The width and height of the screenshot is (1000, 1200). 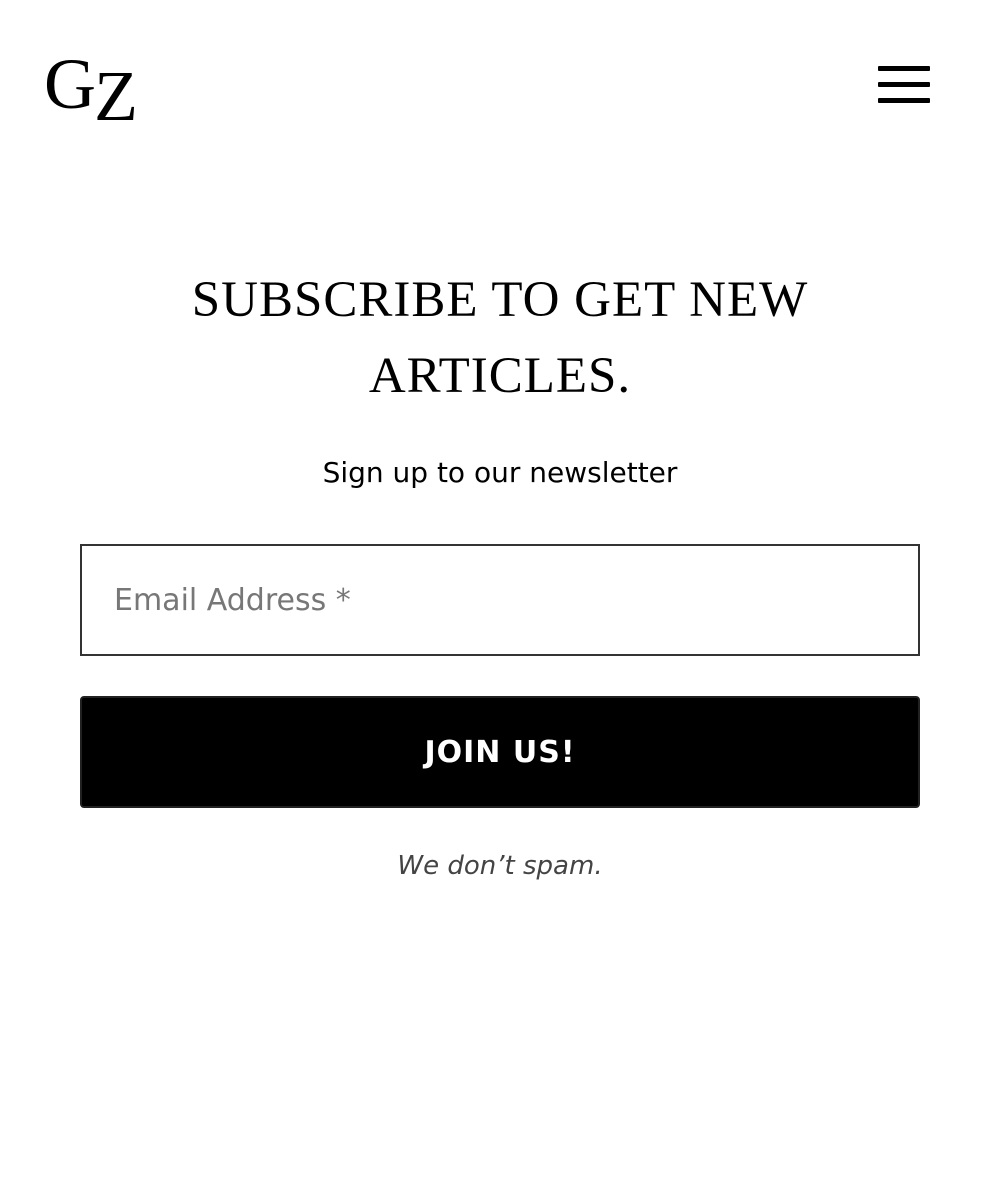 I want to click on join-button: JOIN US!, so click(x=500, y=752).